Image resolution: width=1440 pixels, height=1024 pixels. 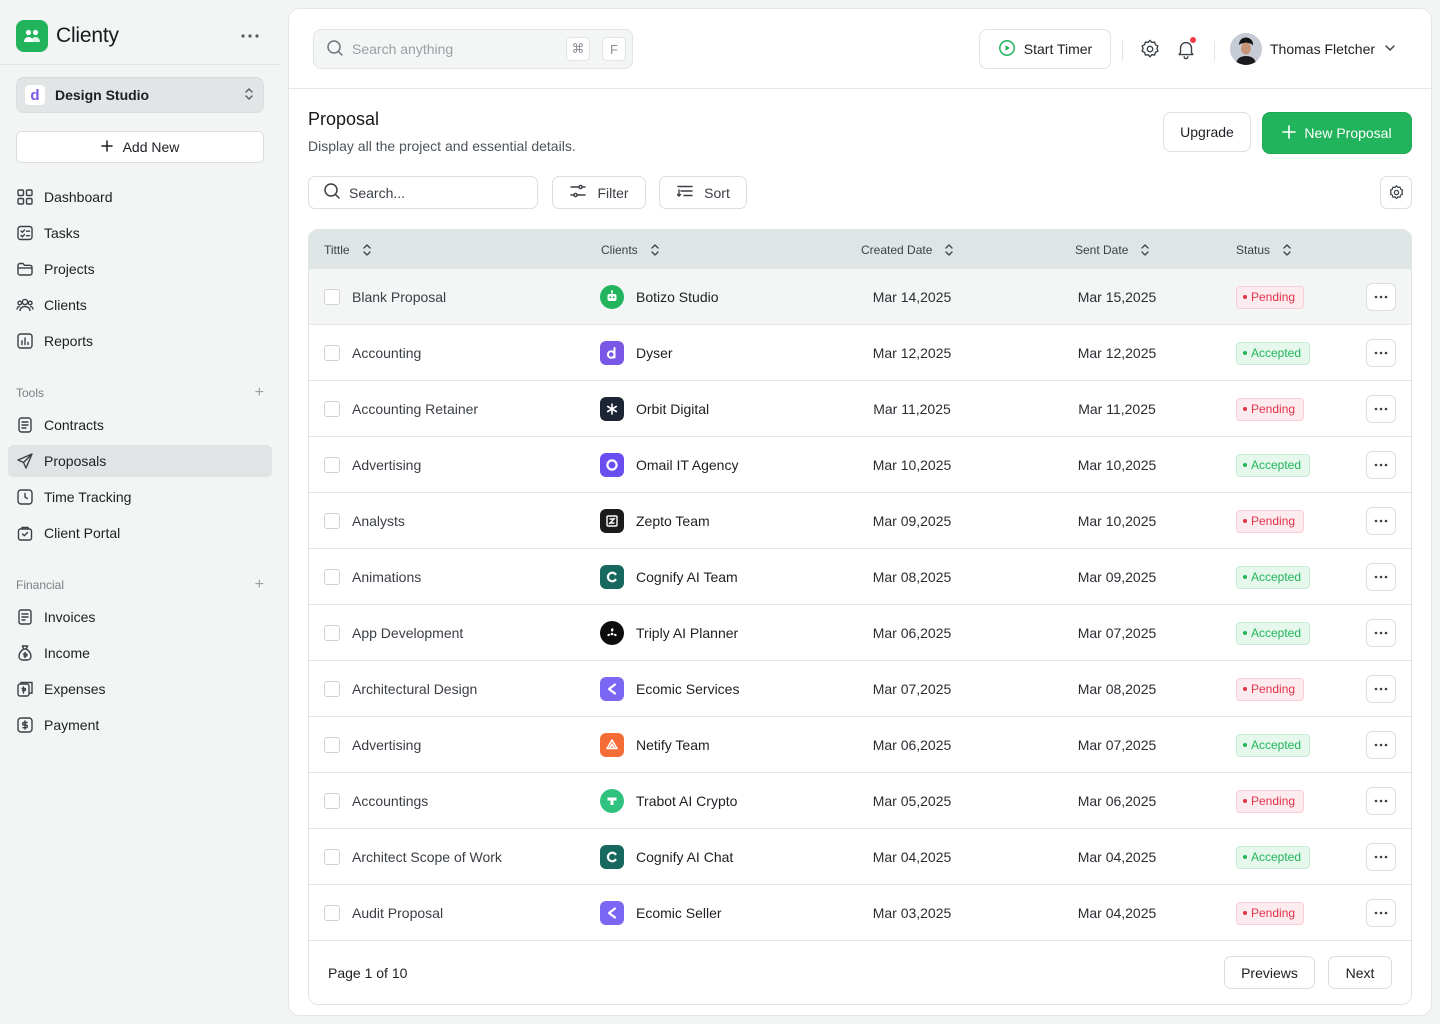 What do you see at coordinates (140, 341) in the screenshot?
I see `sidebar-item-reports: Reports` at bounding box center [140, 341].